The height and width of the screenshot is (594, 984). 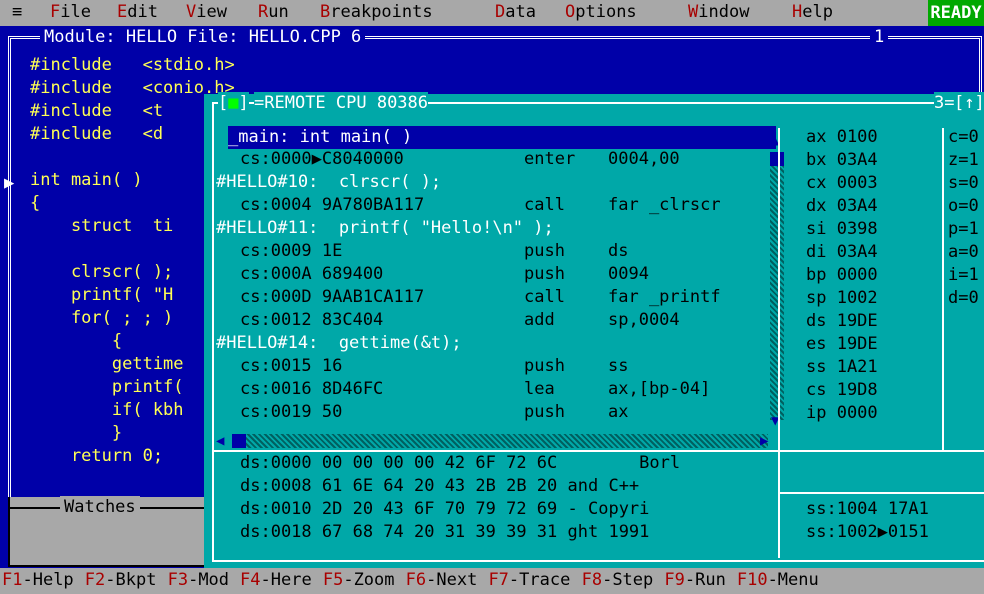 What do you see at coordinates (644, 320) in the screenshot?
I see `instruction-operand: sp,0004` at bounding box center [644, 320].